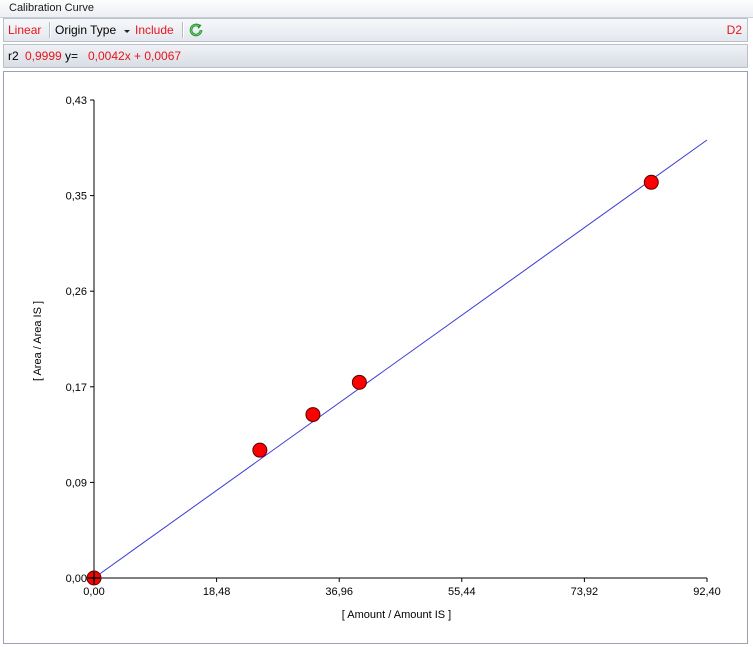 The image size is (753, 647). I want to click on fit-type-button: Linear, so click(24, 30).